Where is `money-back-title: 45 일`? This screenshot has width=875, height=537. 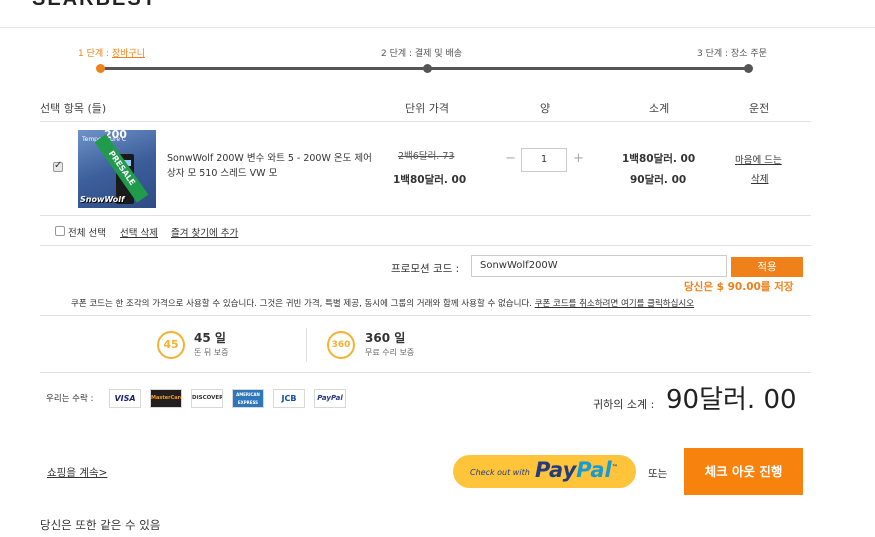 money-back-title: 45 일 is located at coordinates (210, 338).